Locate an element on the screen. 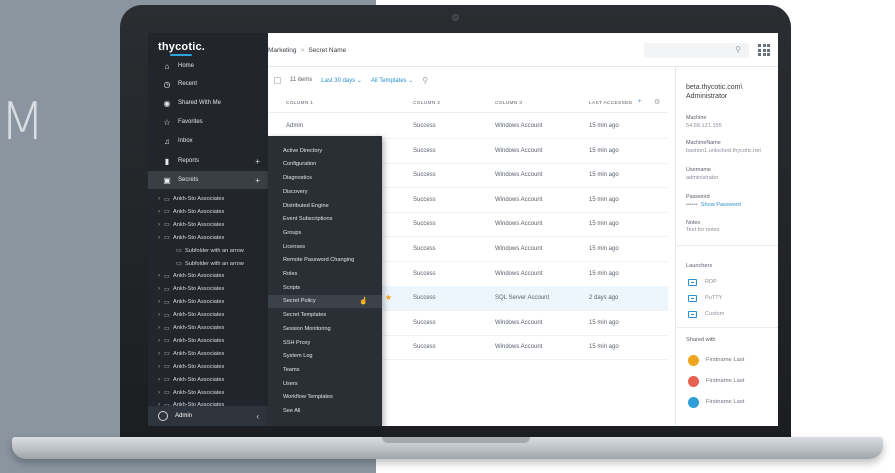 The image size is (895, 473). date-filter-dropdown: Last 30 days ⌄ is located at coordinates (341, 80).